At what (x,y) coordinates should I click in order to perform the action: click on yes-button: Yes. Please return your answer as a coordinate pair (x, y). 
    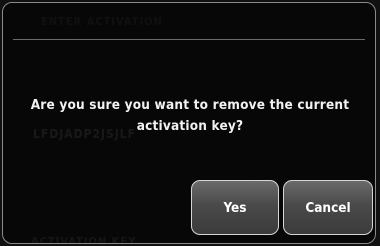
    Looking at the image, I should click on (235, 207).